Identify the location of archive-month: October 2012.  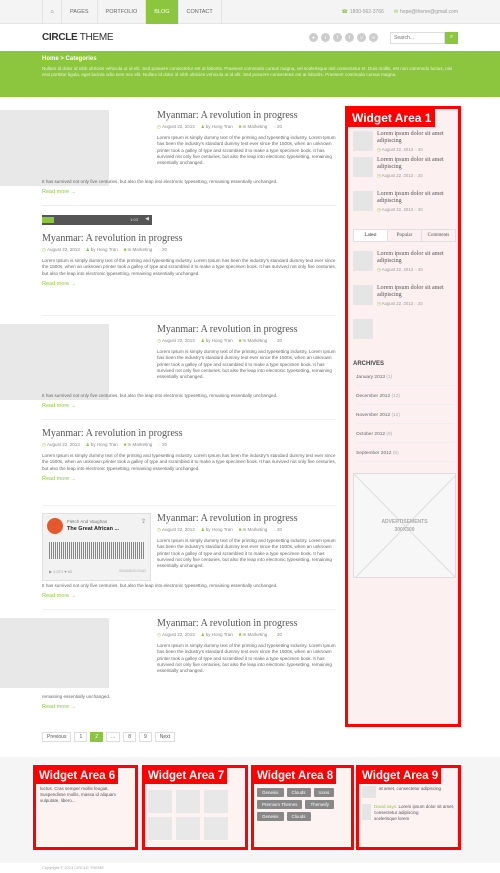
(370, 434).